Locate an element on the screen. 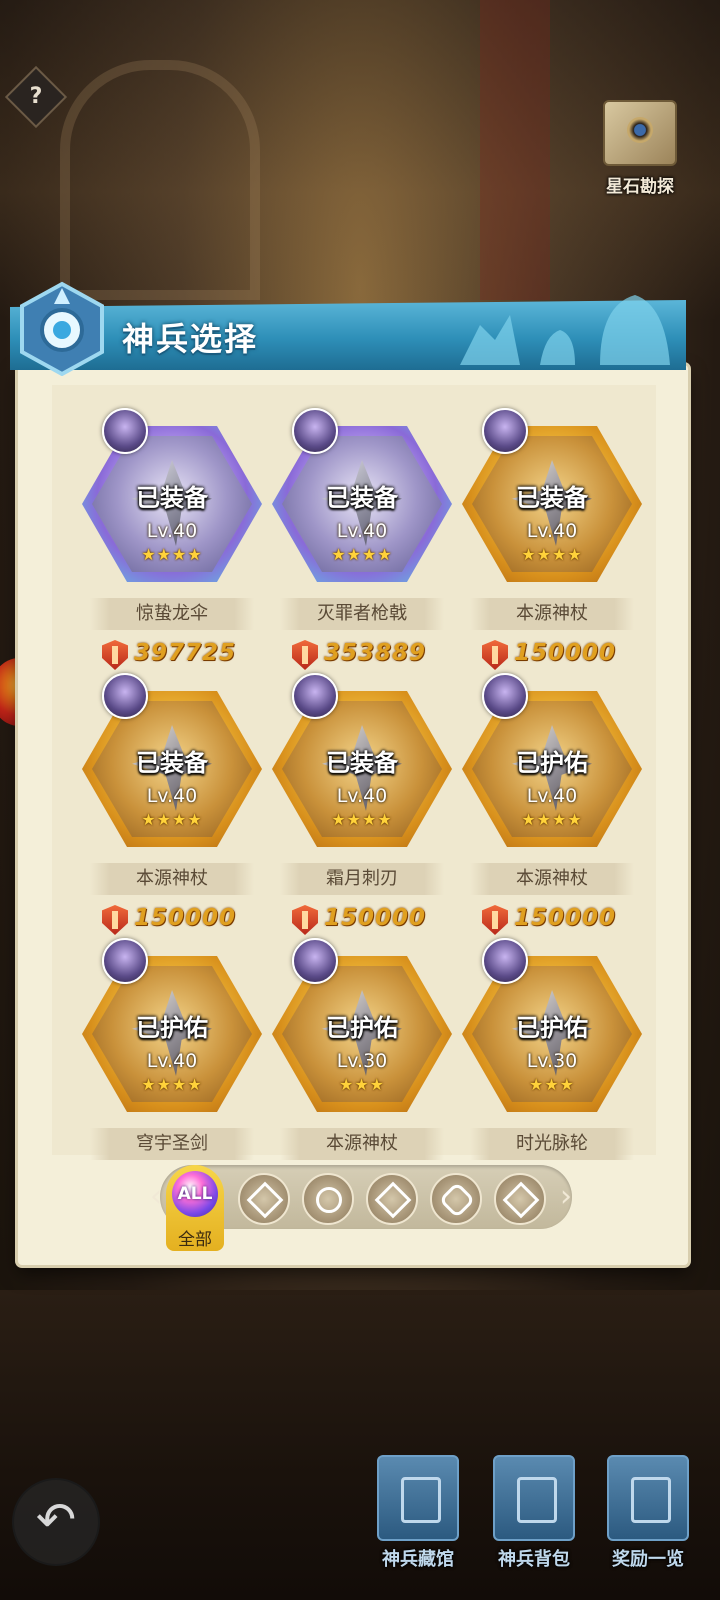 Image resolution: width=720 pixels, height=1600 pixels. panel-title: 神兵选择 is located at coordinates (190, 339).